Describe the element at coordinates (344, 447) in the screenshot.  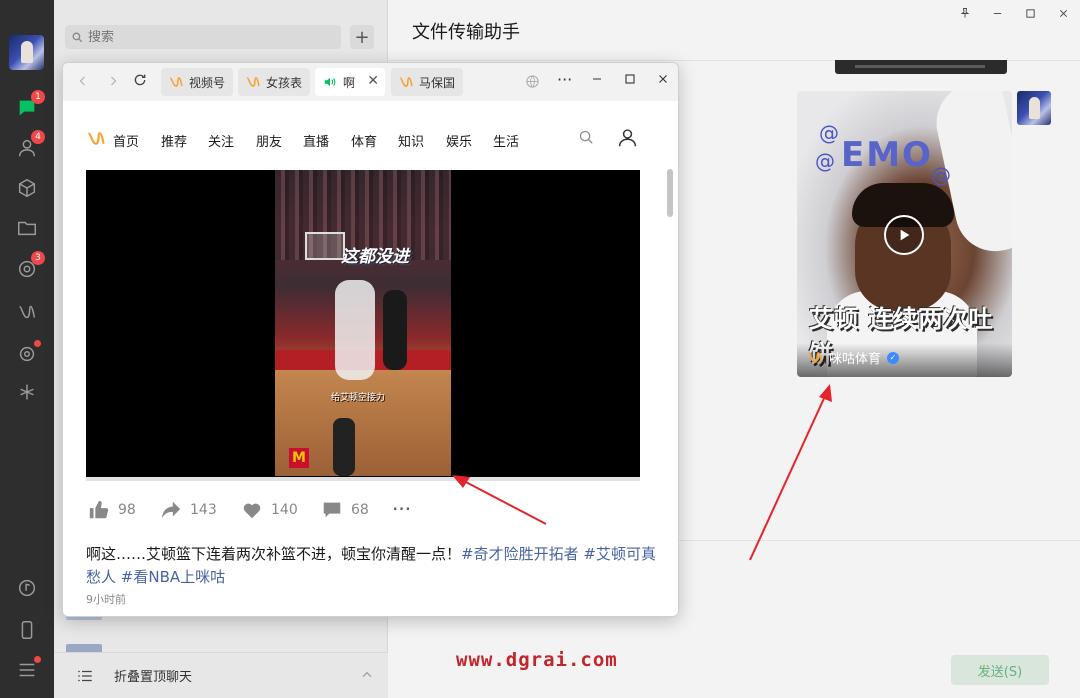
I see `referee-shape` at that location.